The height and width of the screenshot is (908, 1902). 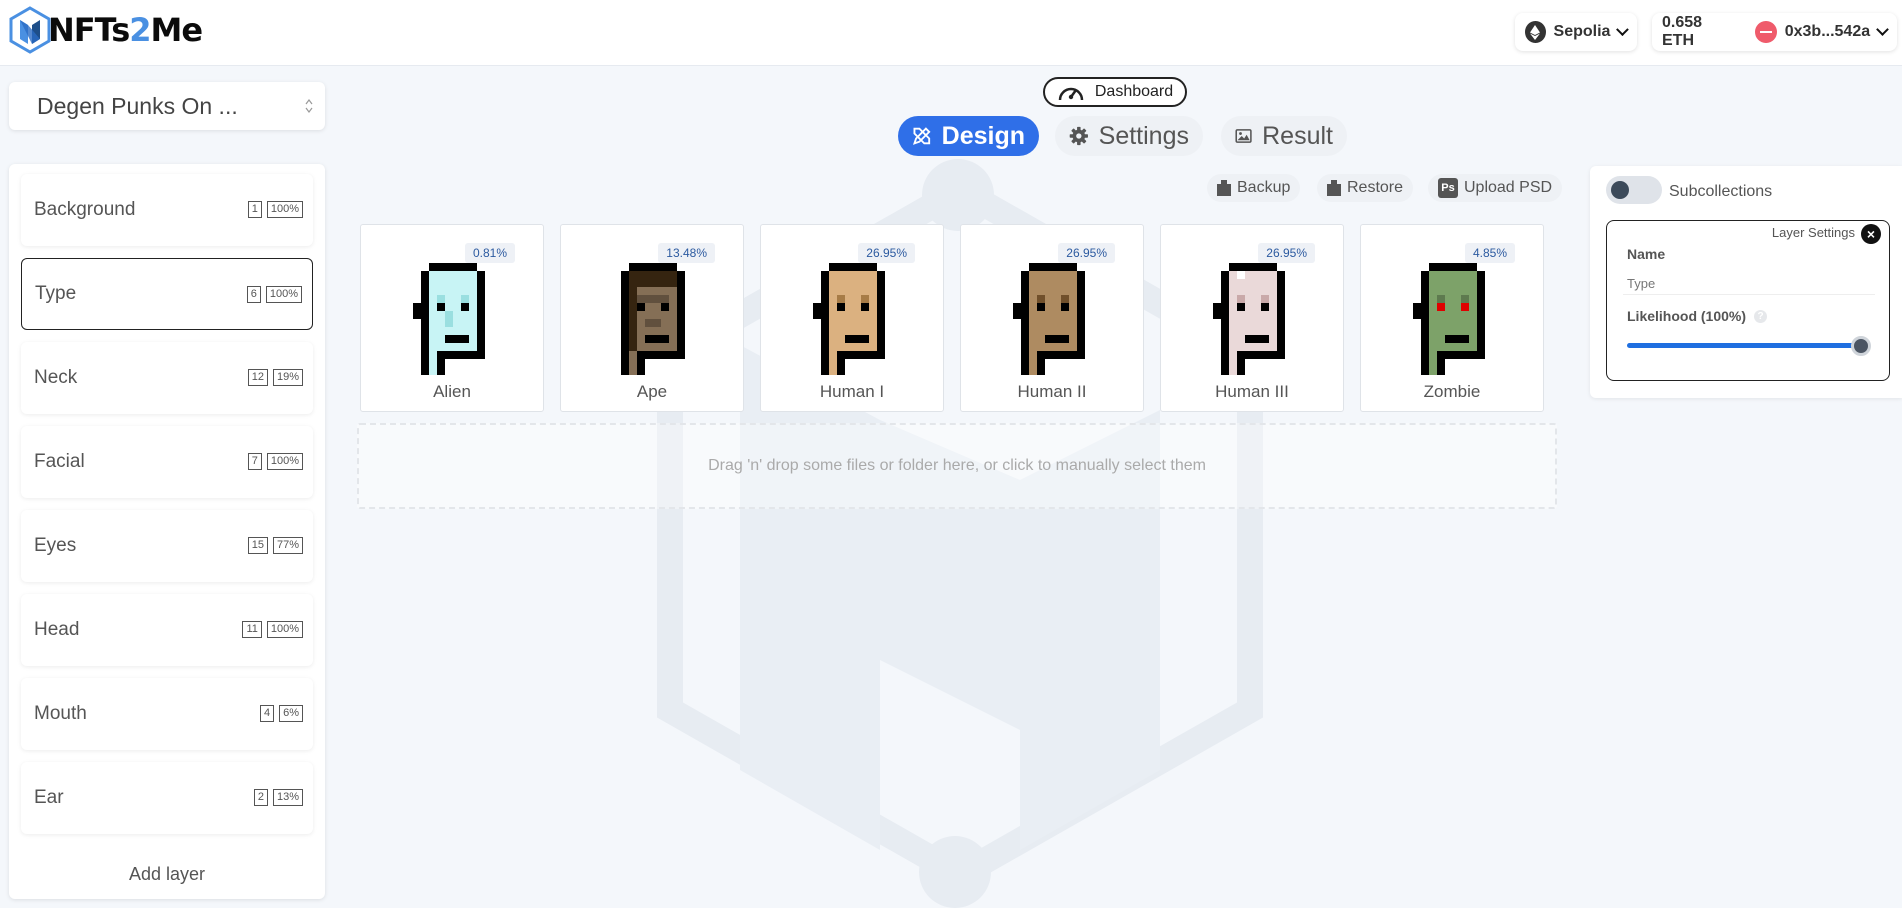 I want to click on trait-card: 26.95% Human I, so click(x=852, y=318).